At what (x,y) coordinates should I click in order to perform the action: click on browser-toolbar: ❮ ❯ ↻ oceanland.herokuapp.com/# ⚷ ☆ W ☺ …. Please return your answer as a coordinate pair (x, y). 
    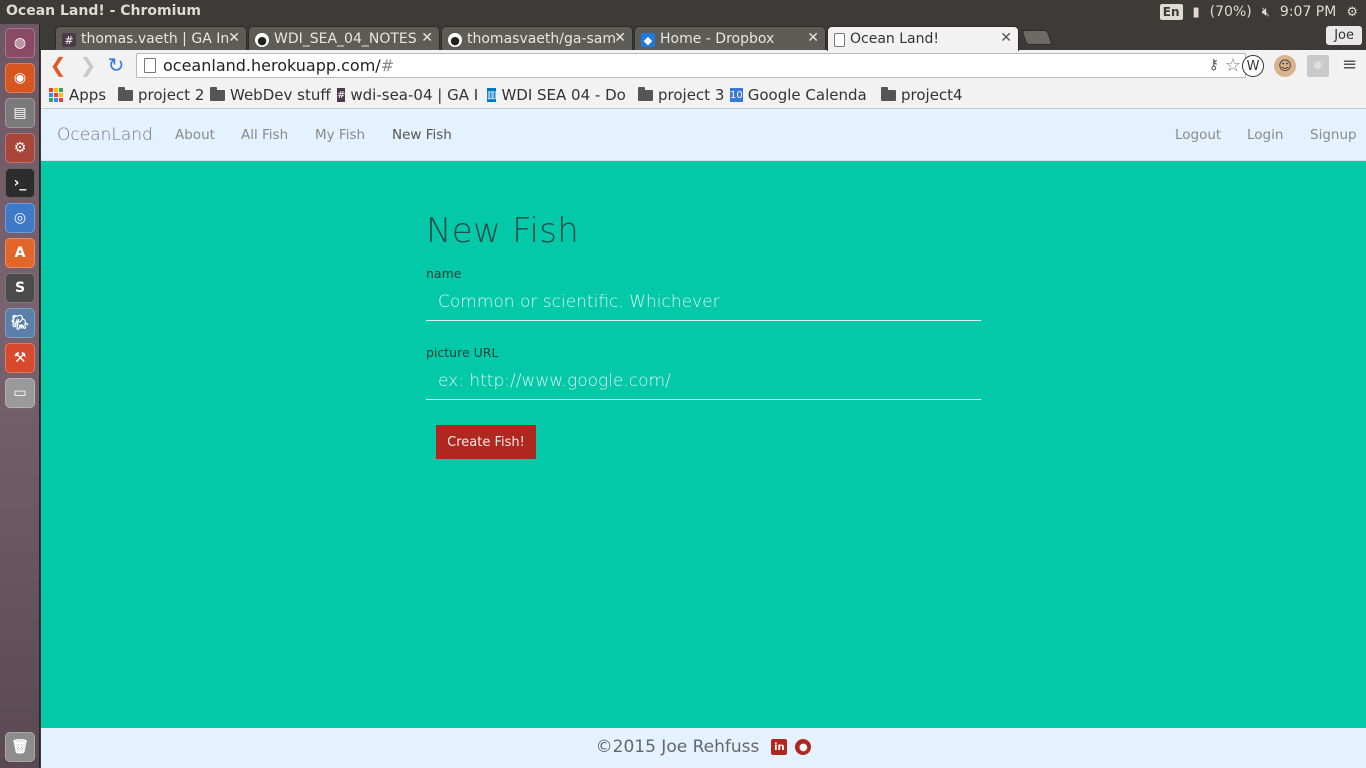
    Looking at the image, I should click on (703, 66).